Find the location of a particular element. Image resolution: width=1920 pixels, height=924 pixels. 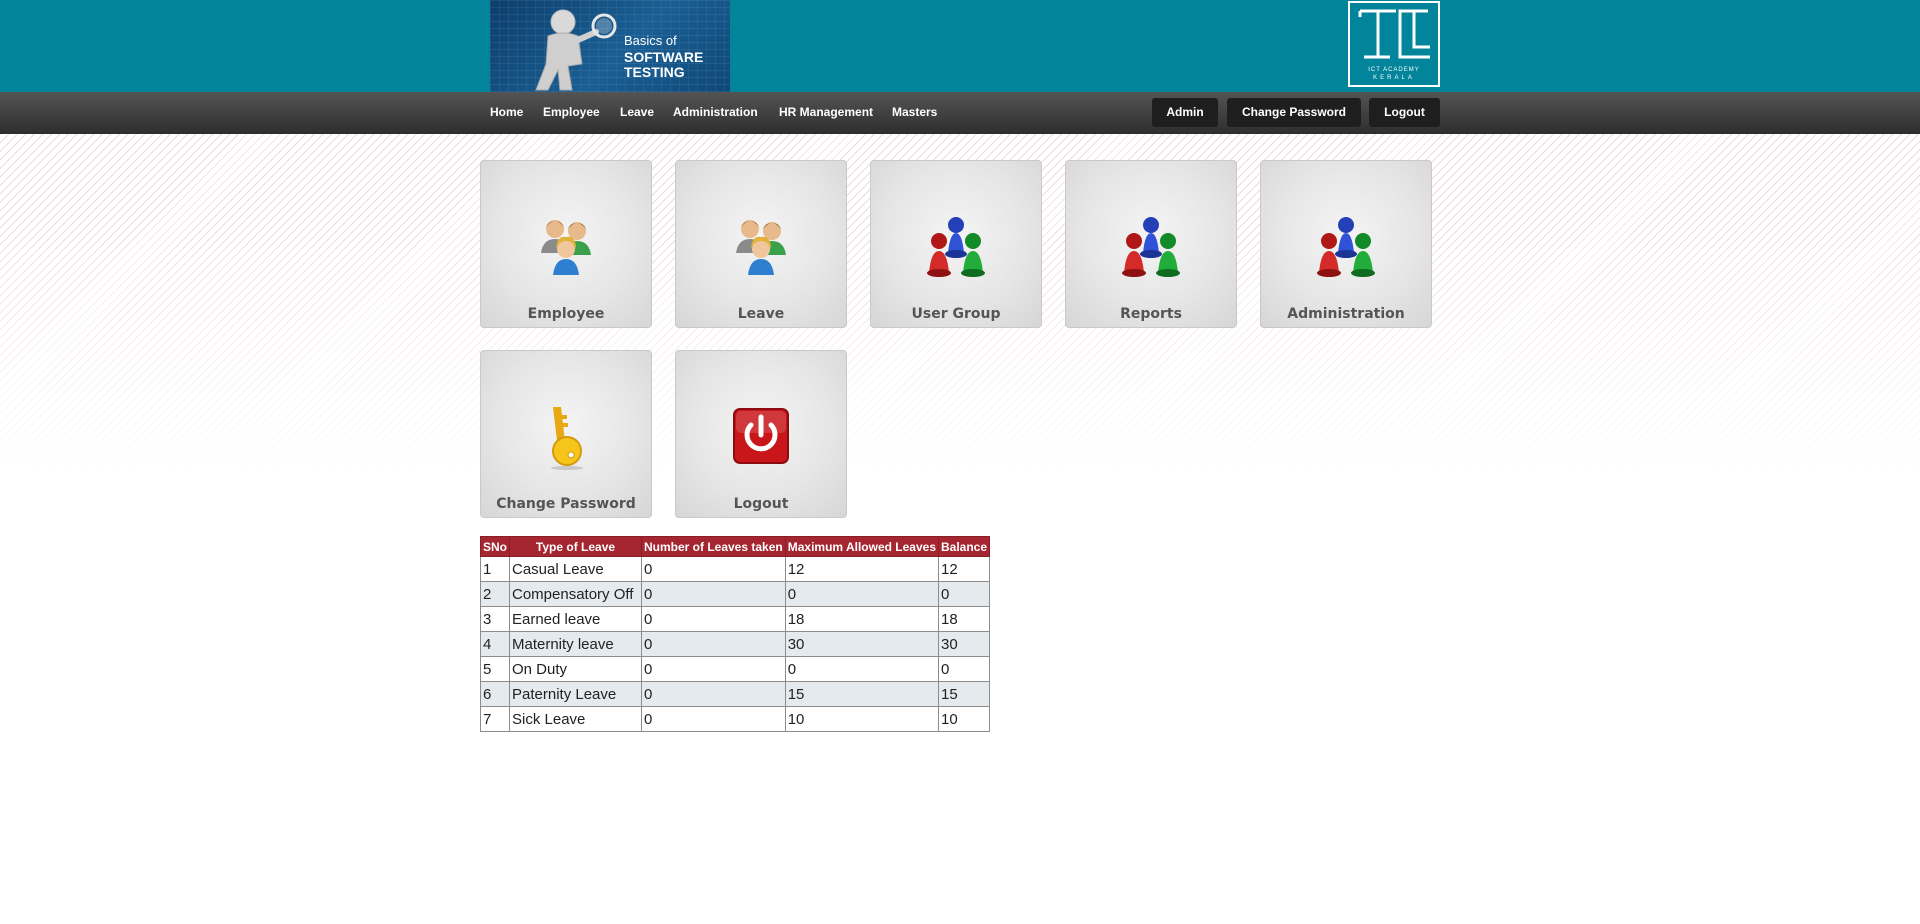

cell-type: Paternity Leave is located at coordinates (575, 694).